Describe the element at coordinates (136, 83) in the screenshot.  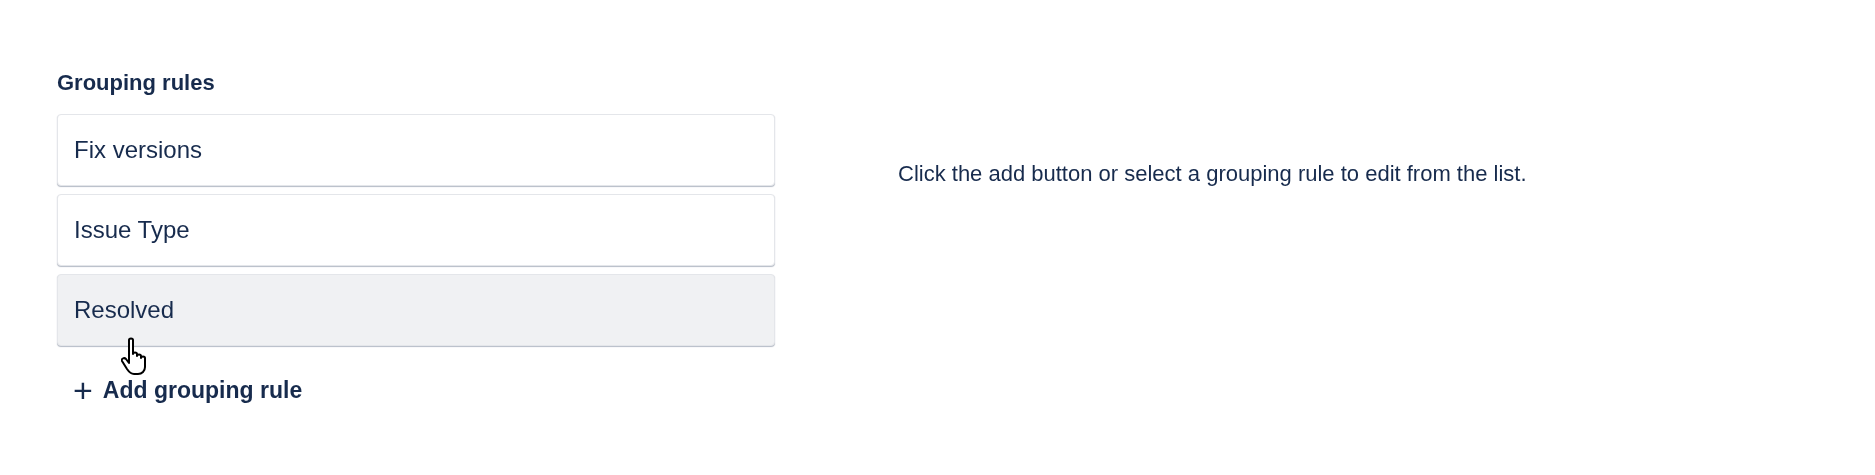
I see `section-heading: Grouping rules` at that location.